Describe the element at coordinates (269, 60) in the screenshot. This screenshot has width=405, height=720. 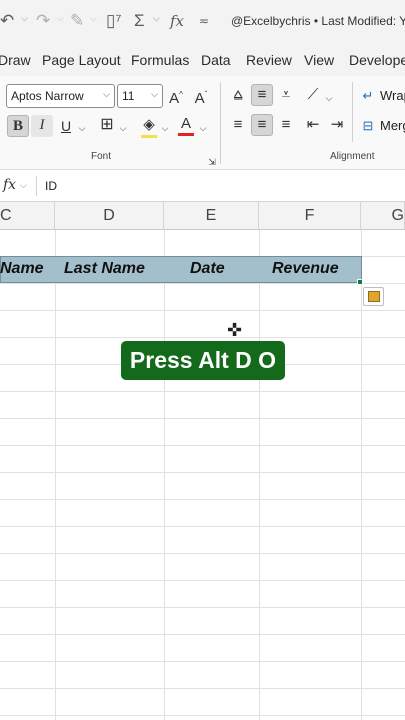
I see `tab-review: Review` at that location.